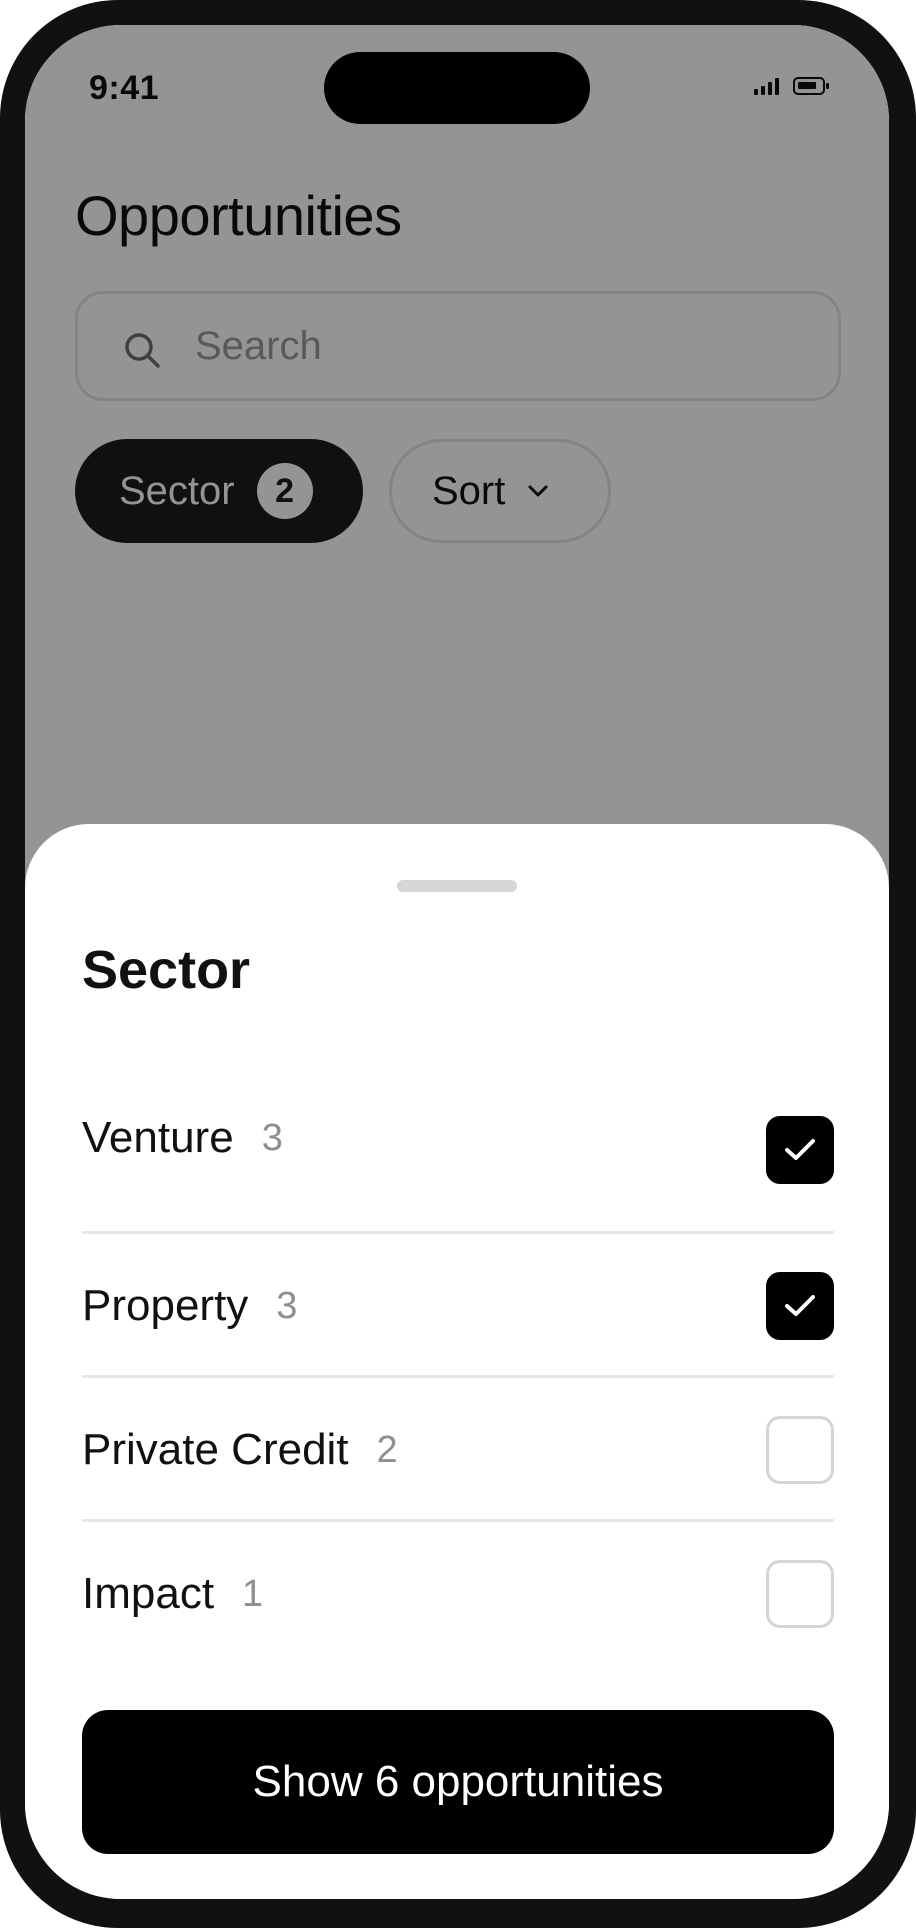 The image size is (916, 1928). Describe the element at coordinates (457, 886) in the screenshot. I see `sheet-drag-handle` at that location.